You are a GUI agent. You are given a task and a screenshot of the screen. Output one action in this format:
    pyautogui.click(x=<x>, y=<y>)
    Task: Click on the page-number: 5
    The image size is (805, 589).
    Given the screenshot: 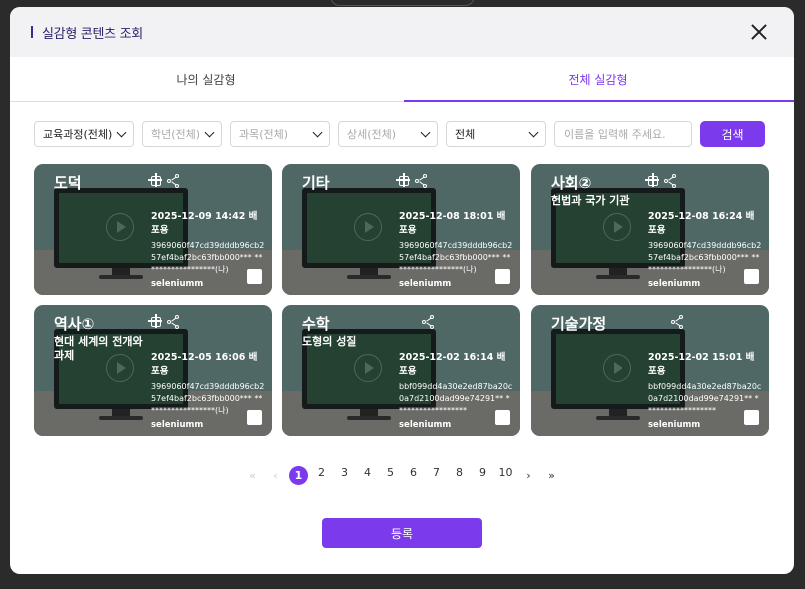 What is the action you would take?
    pyautogui.click(x=390, y=475)
    